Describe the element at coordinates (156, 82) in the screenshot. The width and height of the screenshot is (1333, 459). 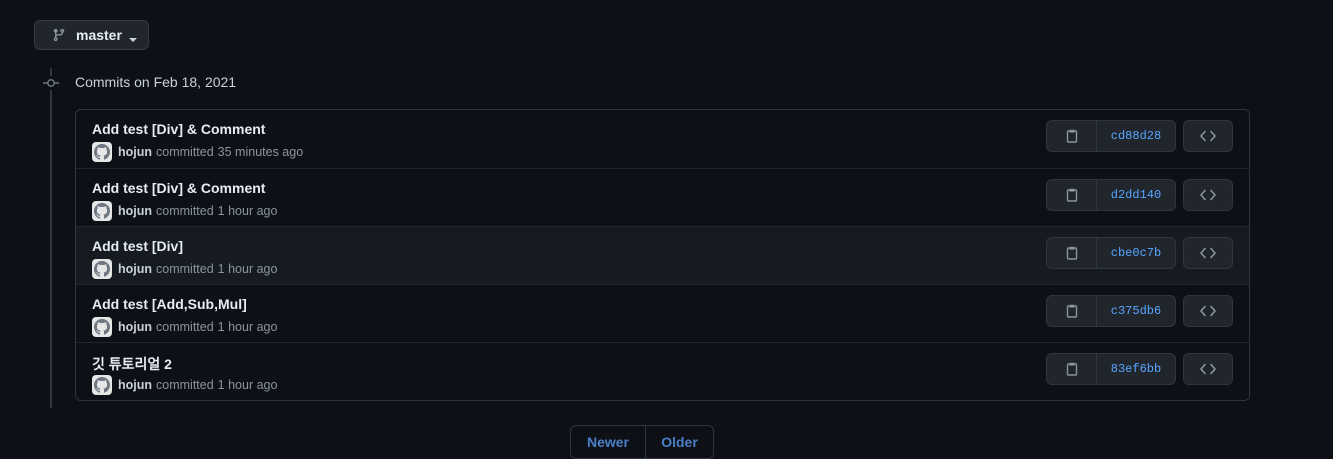
I see `commit-group-title: Commits on Feb 18, 2021` at that location.